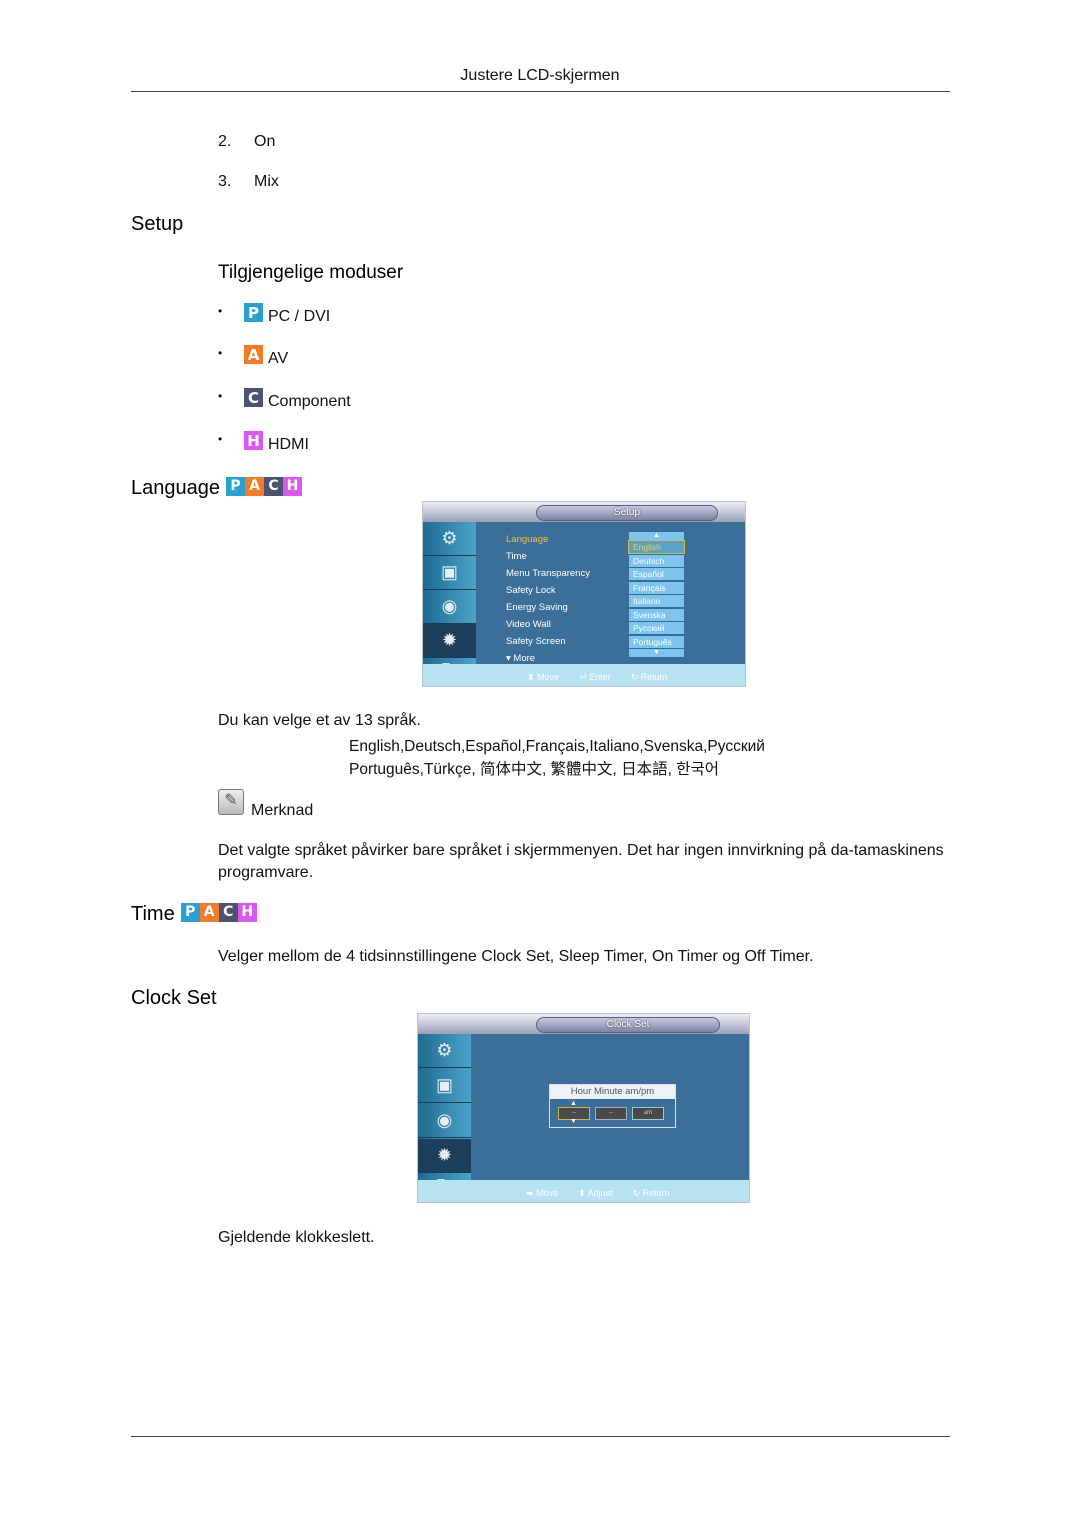 This screenshot has width=1080, height=1527. I want to click on option-sleep-timer: Sleep Timer, so click(601, 956).